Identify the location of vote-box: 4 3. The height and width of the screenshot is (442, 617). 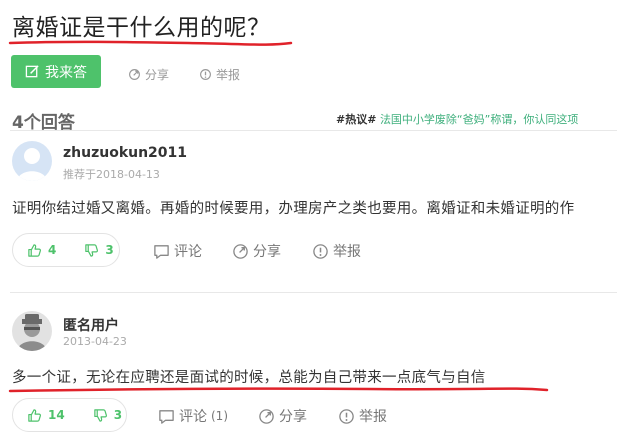
(66, 250).